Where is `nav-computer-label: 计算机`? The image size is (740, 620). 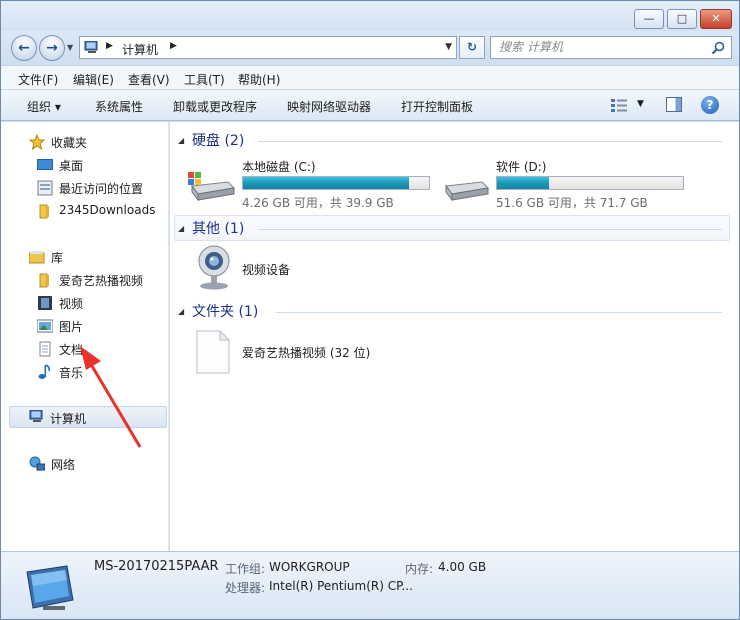 nav-computer-label: 计算机 is located at coordinates (68, 419).